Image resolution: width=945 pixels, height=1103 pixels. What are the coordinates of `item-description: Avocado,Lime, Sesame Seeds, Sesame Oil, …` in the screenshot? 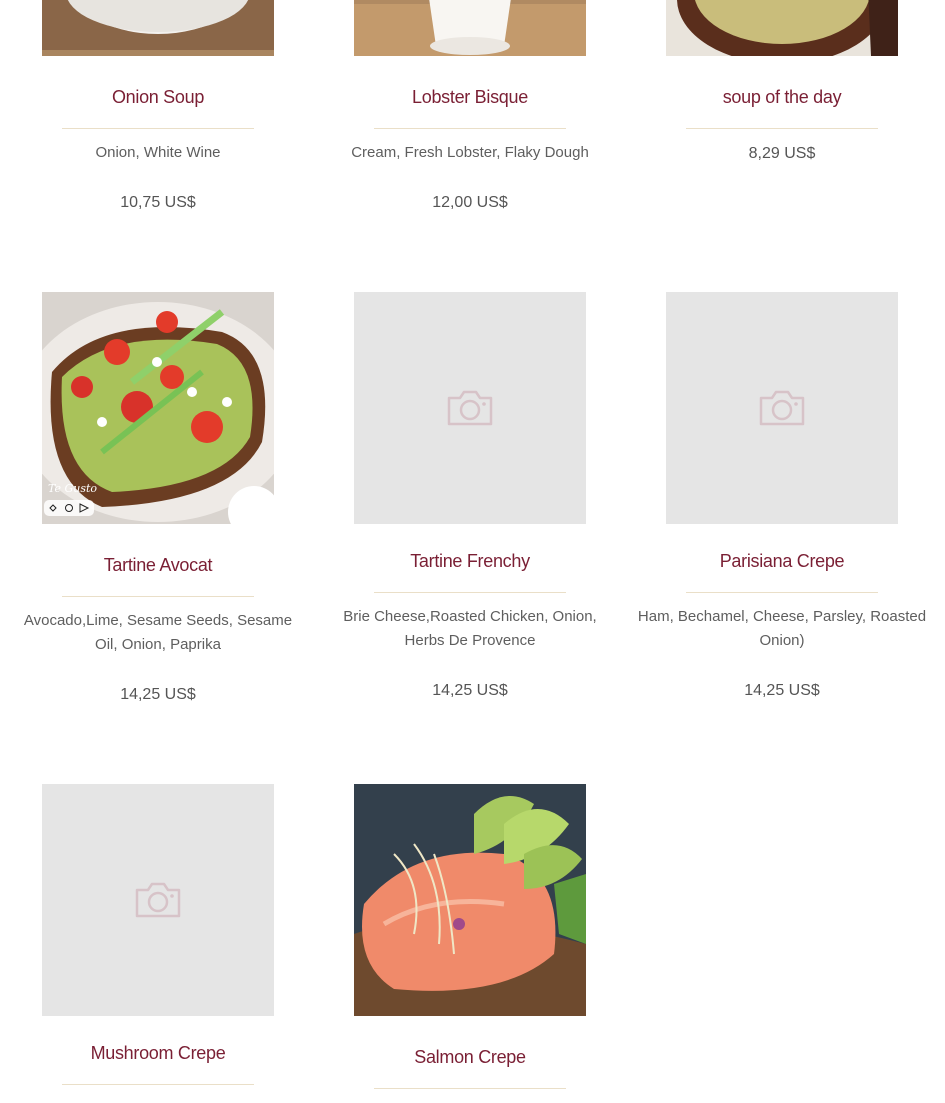 It's located at (158, 632).